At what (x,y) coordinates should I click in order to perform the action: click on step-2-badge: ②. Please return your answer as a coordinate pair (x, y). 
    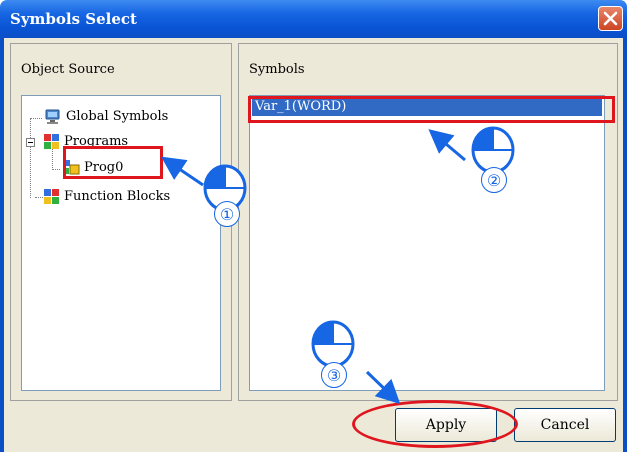
    Looking at the image, I should click on (494, 180).